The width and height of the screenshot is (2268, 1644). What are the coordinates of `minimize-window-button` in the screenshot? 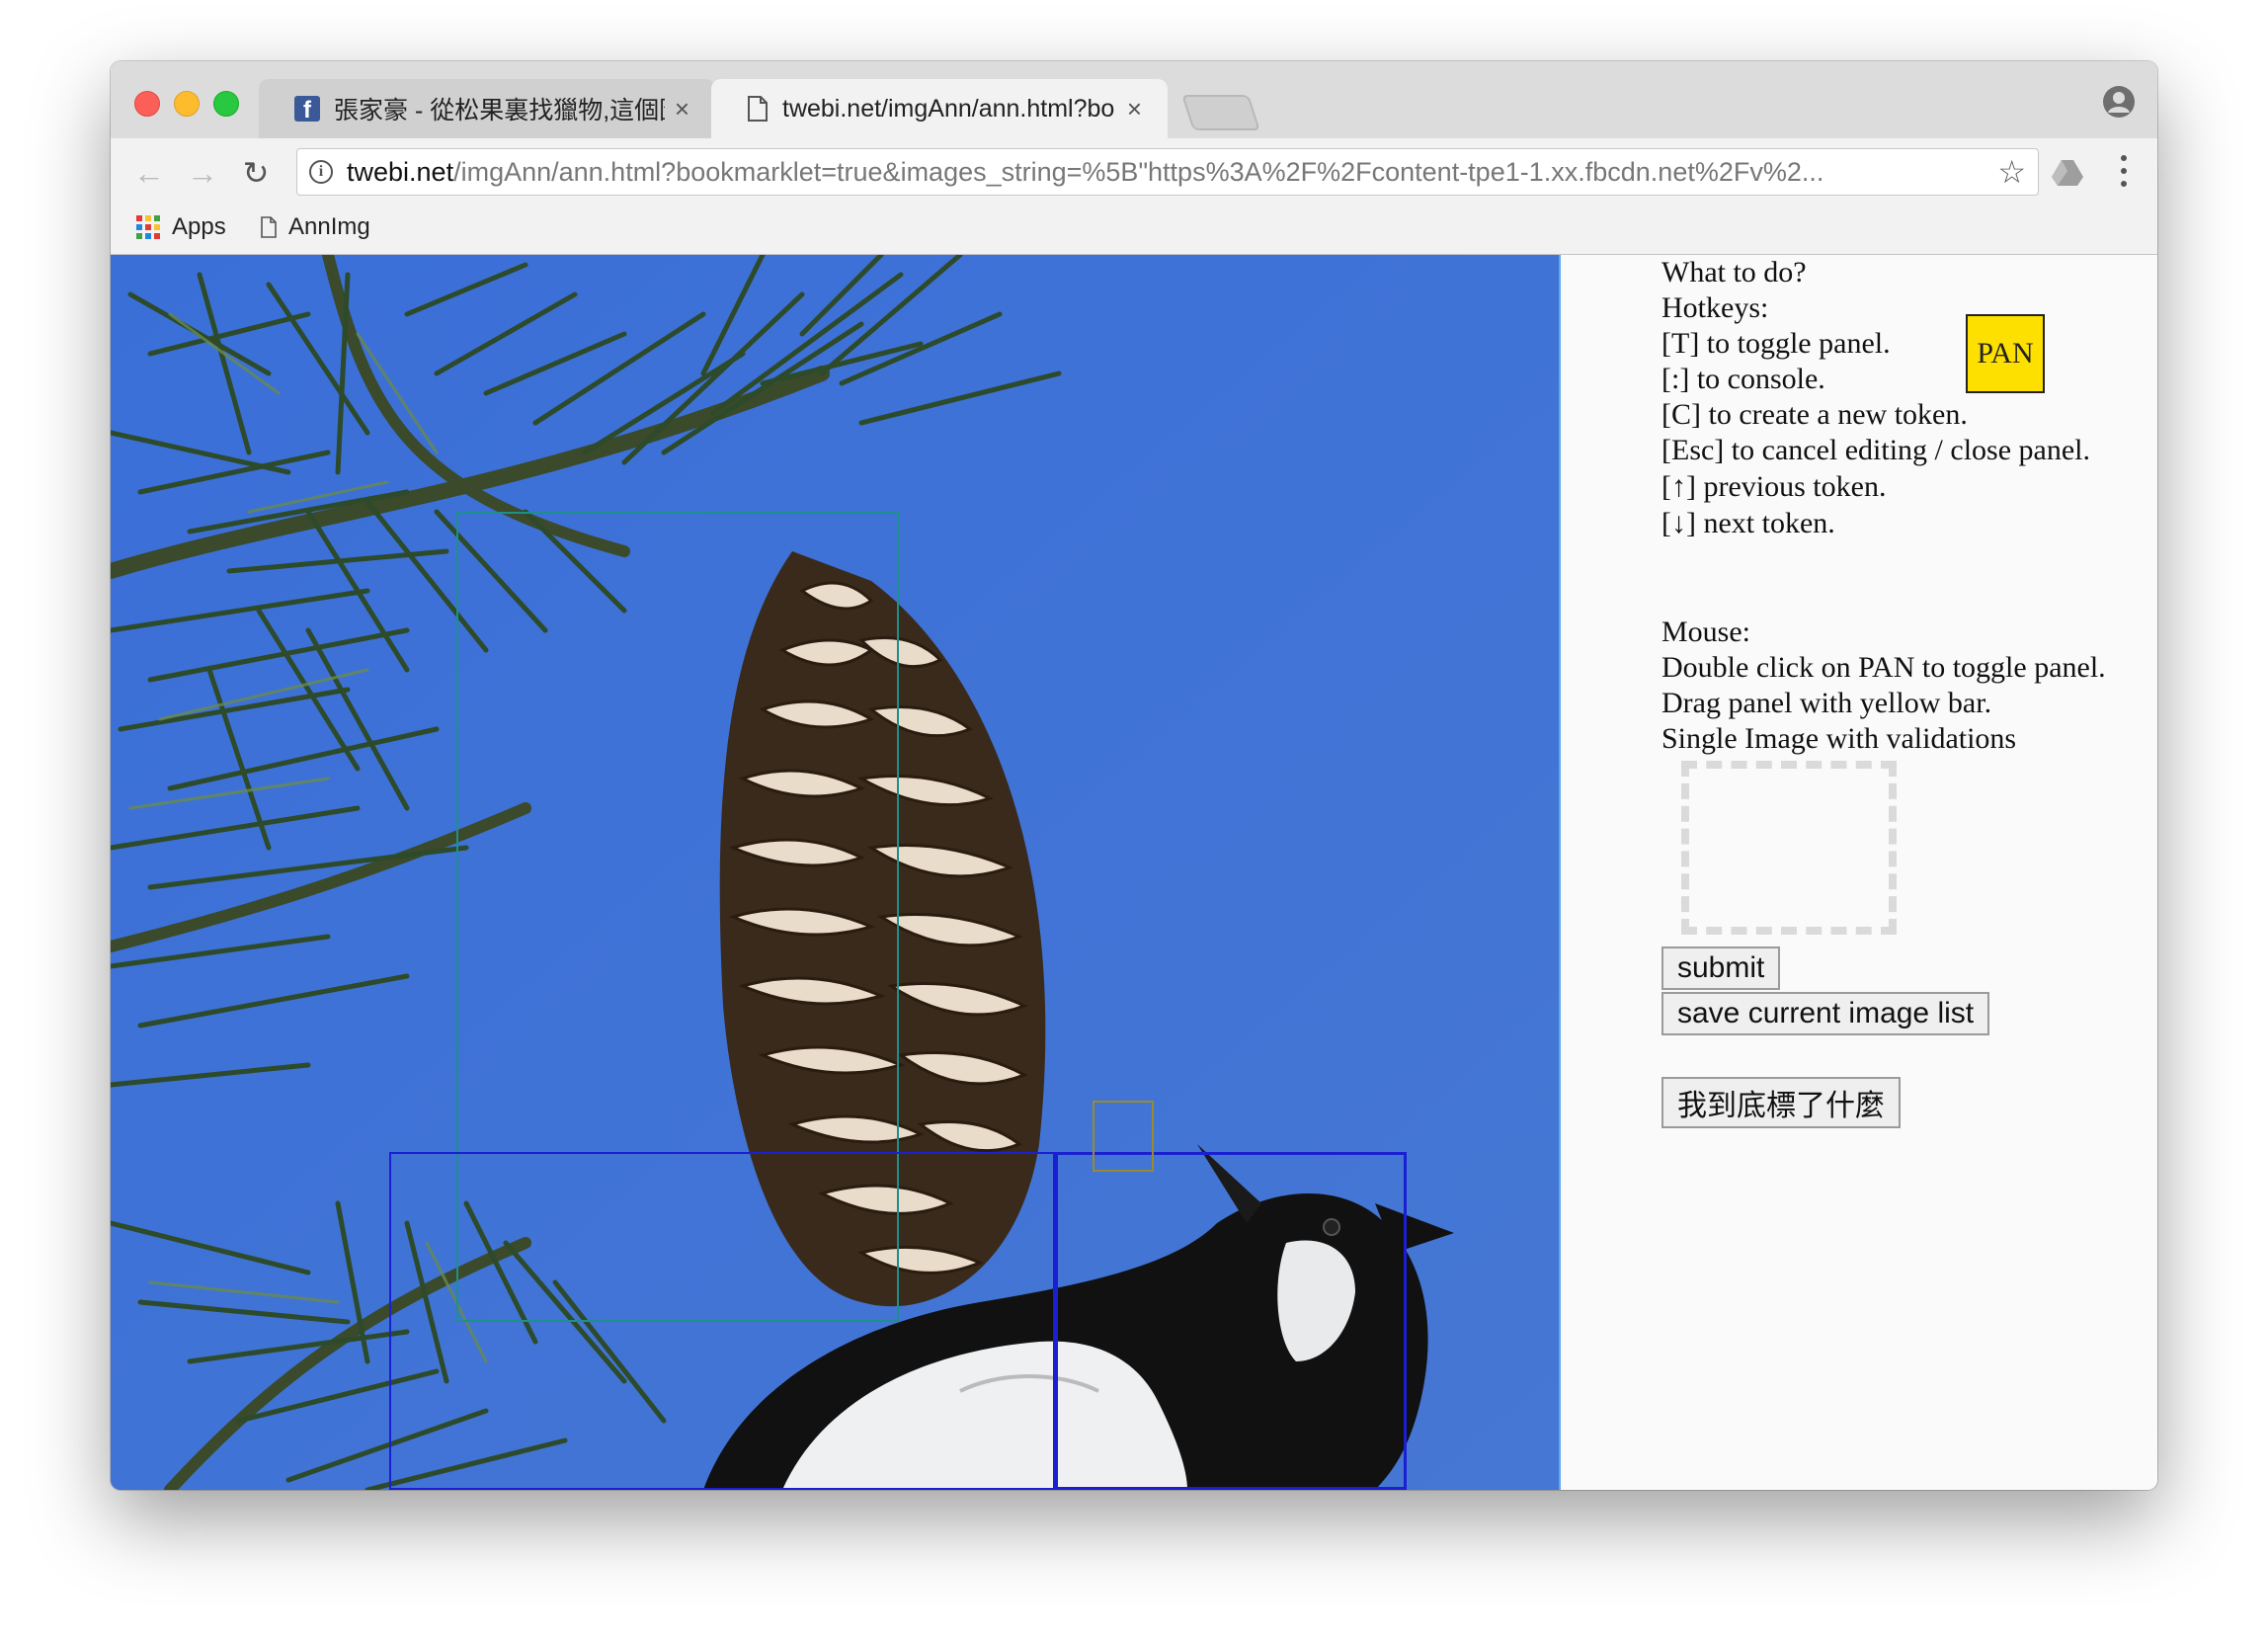 It's located at (187, 104).